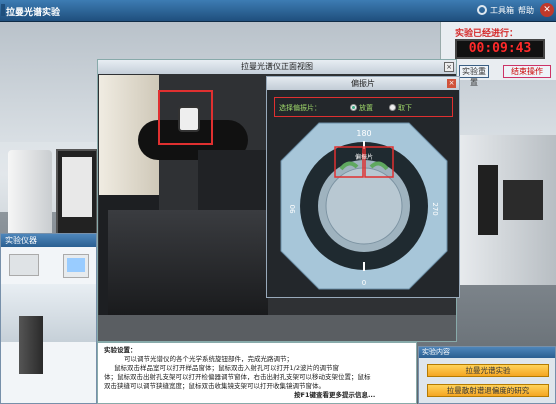  Describe the element at coordinates (363, 133) in the screenshot. I see `dial-label-180: 180` at that location.